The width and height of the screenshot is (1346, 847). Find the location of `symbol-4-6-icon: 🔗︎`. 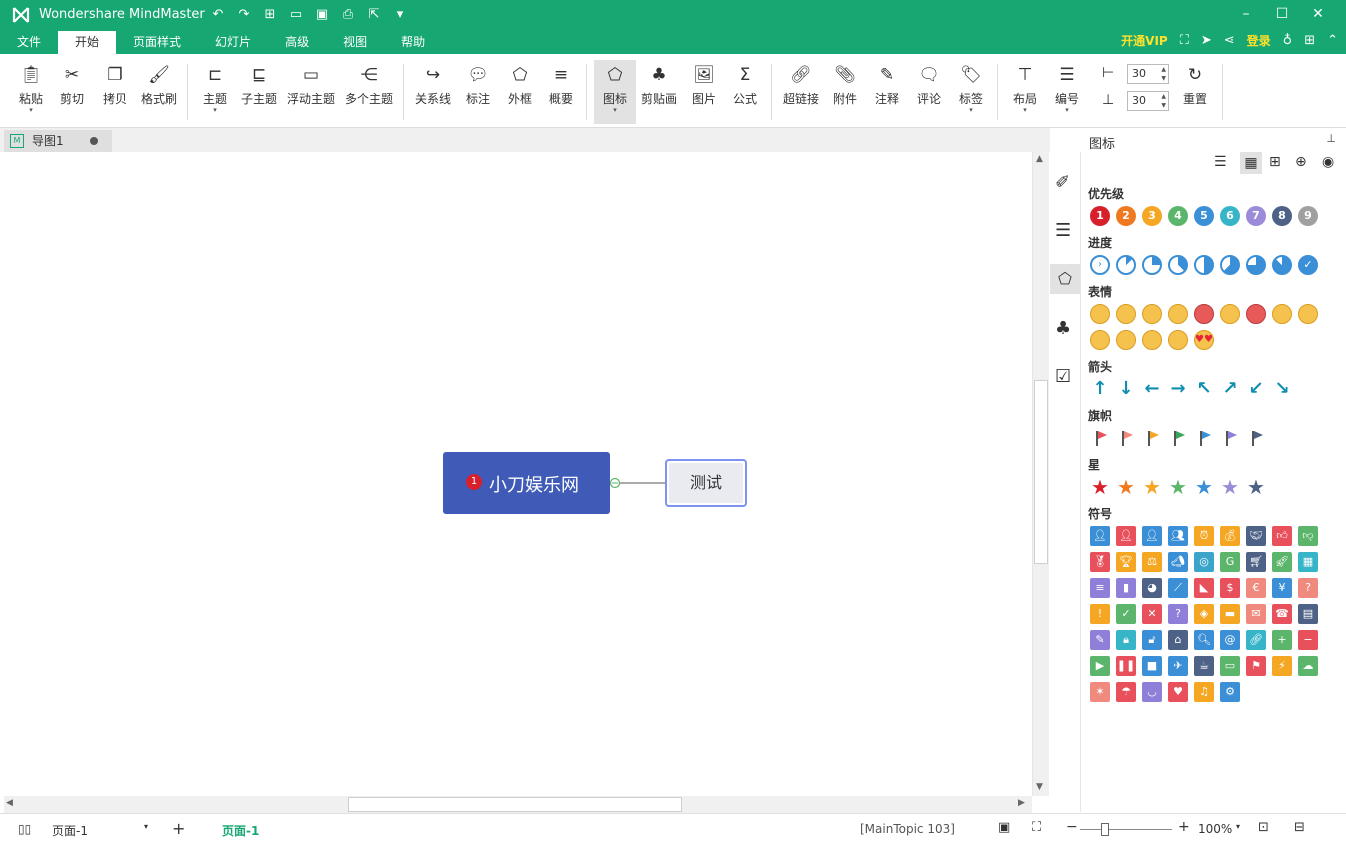

symbol-4-6-icon: 🔗︎ is located at coordinates (1256, 640).